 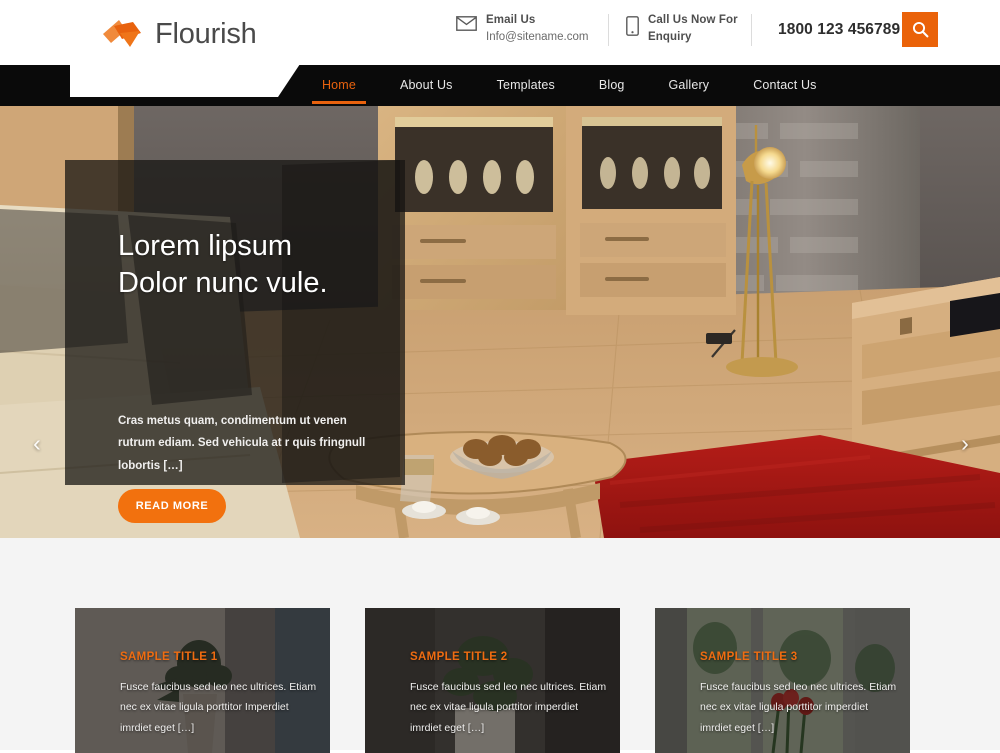 I want to click on email-label: Email Us, so click(x=511, y=20).